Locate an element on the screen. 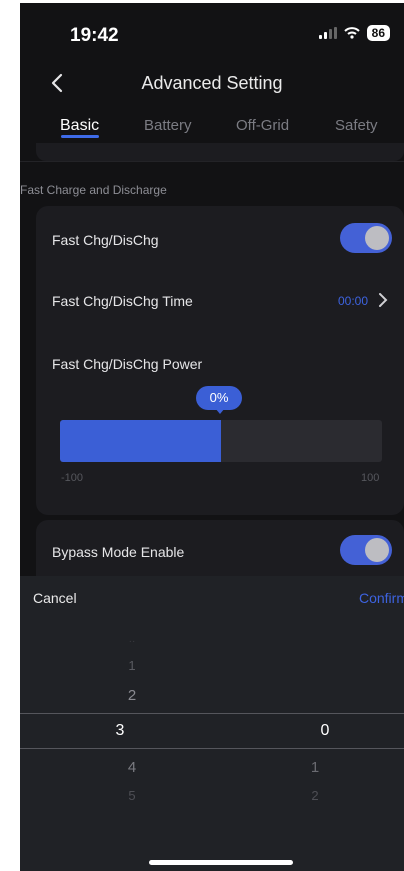  slider-max-label: 100 is located at coordinates (370, 478).